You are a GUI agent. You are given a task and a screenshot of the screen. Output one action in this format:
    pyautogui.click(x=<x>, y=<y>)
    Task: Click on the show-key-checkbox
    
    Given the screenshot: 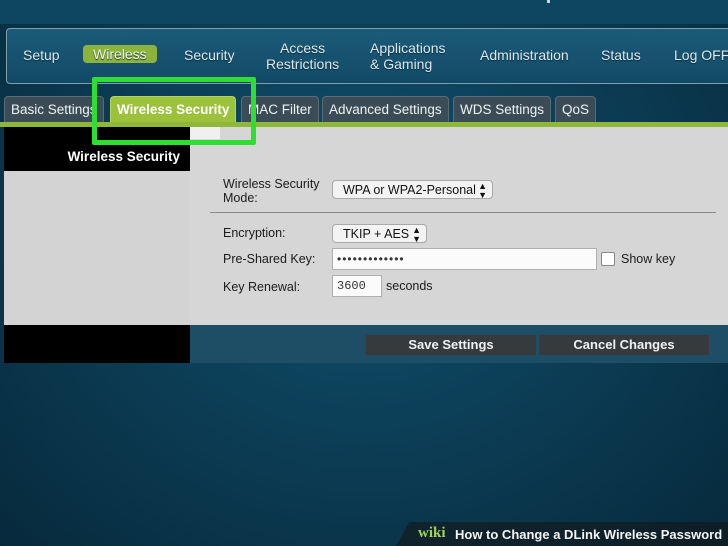 What is the action you would take?
    pyautogui.click(x=608, y=259)
    